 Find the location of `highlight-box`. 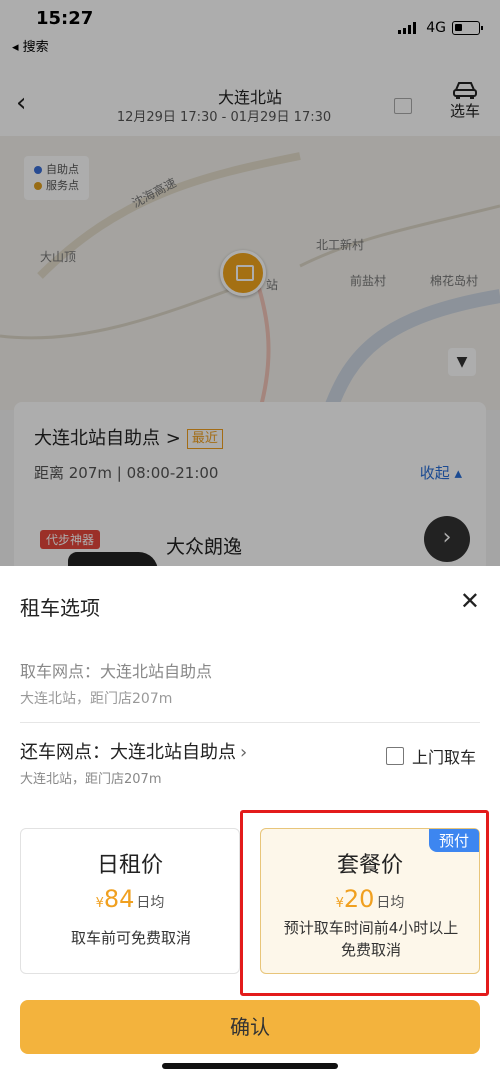

highlight-box is located at coordinates (364, 903).